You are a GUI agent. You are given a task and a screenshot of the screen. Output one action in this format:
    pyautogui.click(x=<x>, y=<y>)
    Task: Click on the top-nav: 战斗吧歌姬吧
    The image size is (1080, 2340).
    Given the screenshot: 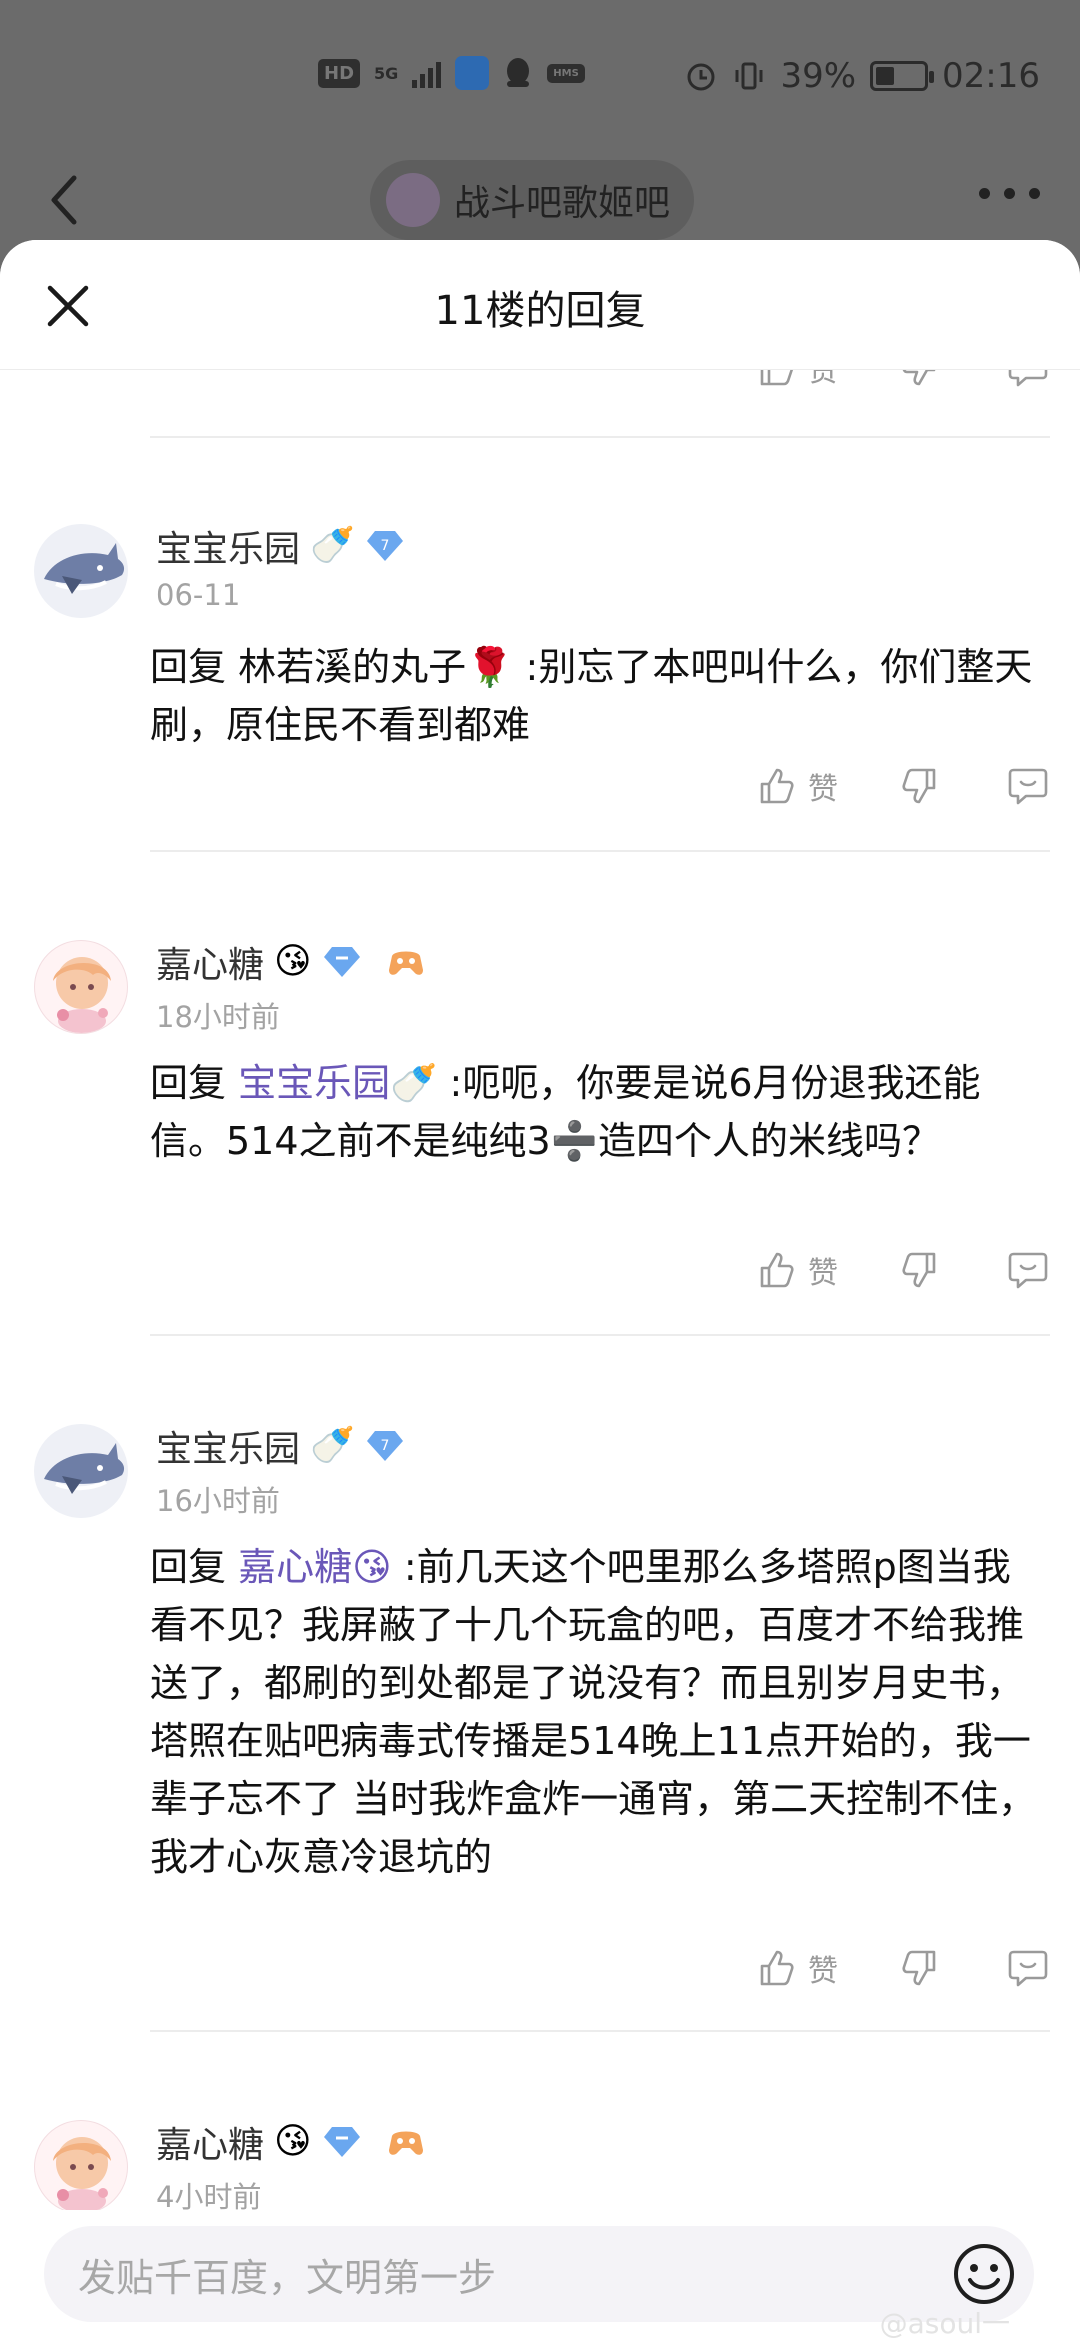 What is the action you would take?
    pyautogui.click(x=540, y=200)
    